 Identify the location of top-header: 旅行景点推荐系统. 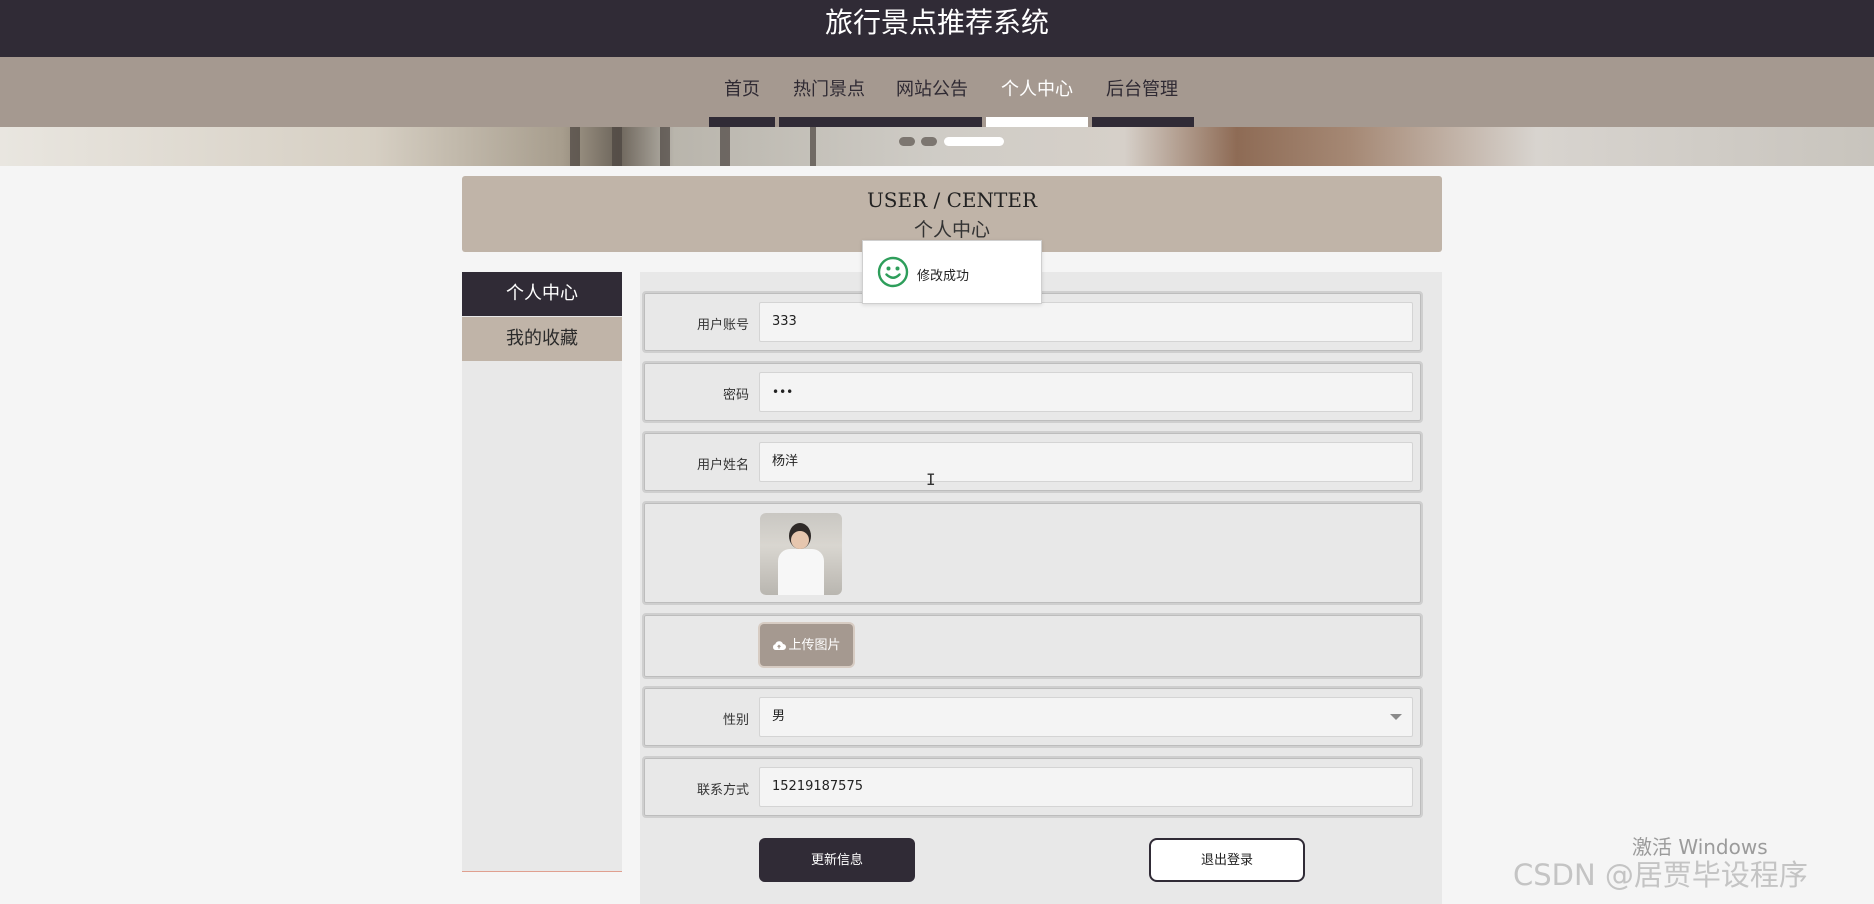
(937, 28).